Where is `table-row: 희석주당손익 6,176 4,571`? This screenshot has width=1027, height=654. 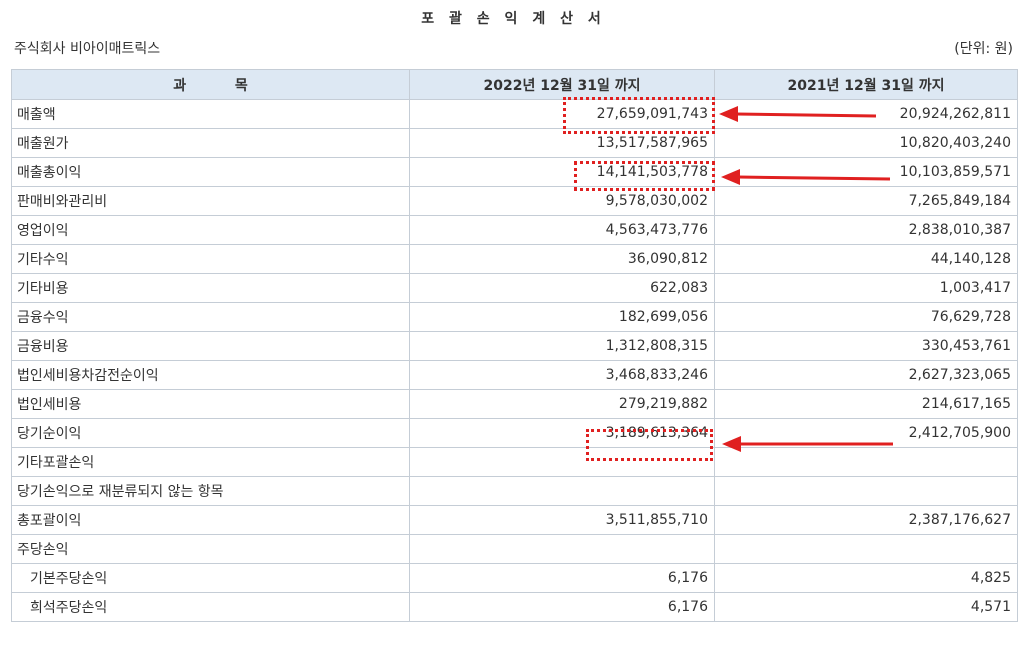
table-row: 희석주당손익 6,176 4,571 is located at coordinates (514, 607).